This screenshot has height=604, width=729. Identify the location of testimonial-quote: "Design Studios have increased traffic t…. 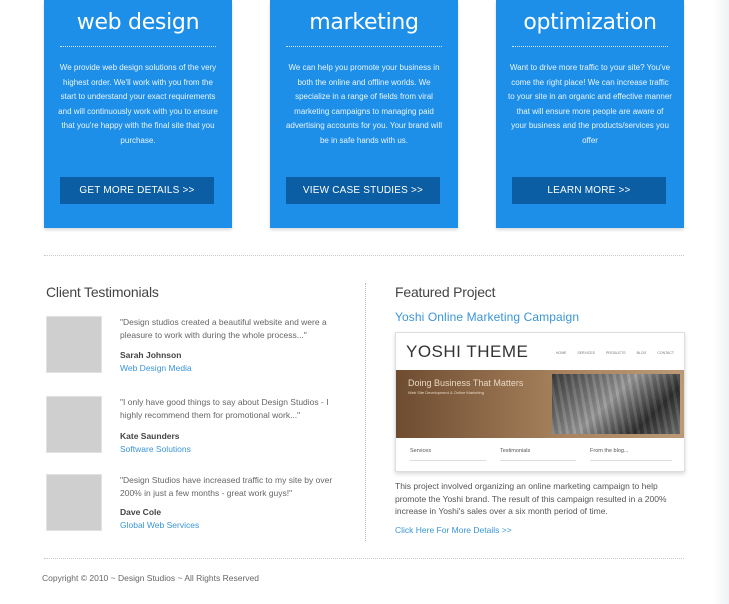
(226, 486).